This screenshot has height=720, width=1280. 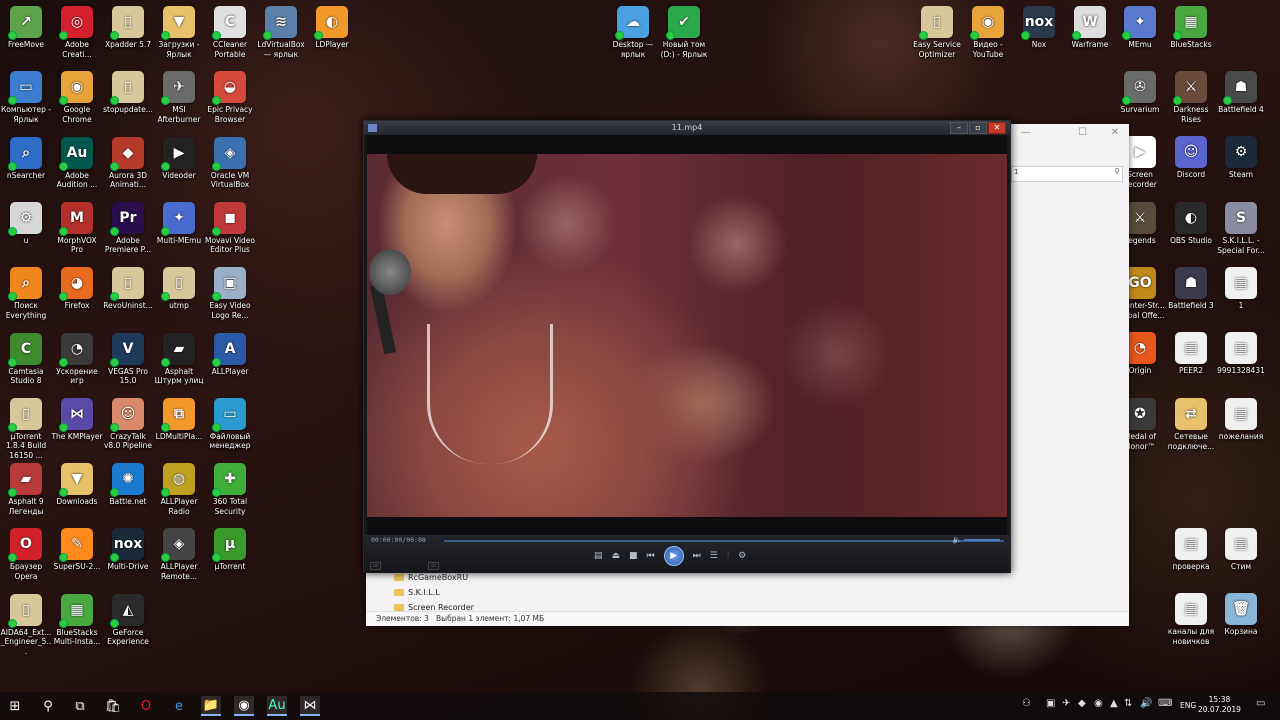 What do you see at coordinates (1241, 550) in the screenshot?
I see `desktop-icon: ▤ Стим` at bounding box center [1241, 550].